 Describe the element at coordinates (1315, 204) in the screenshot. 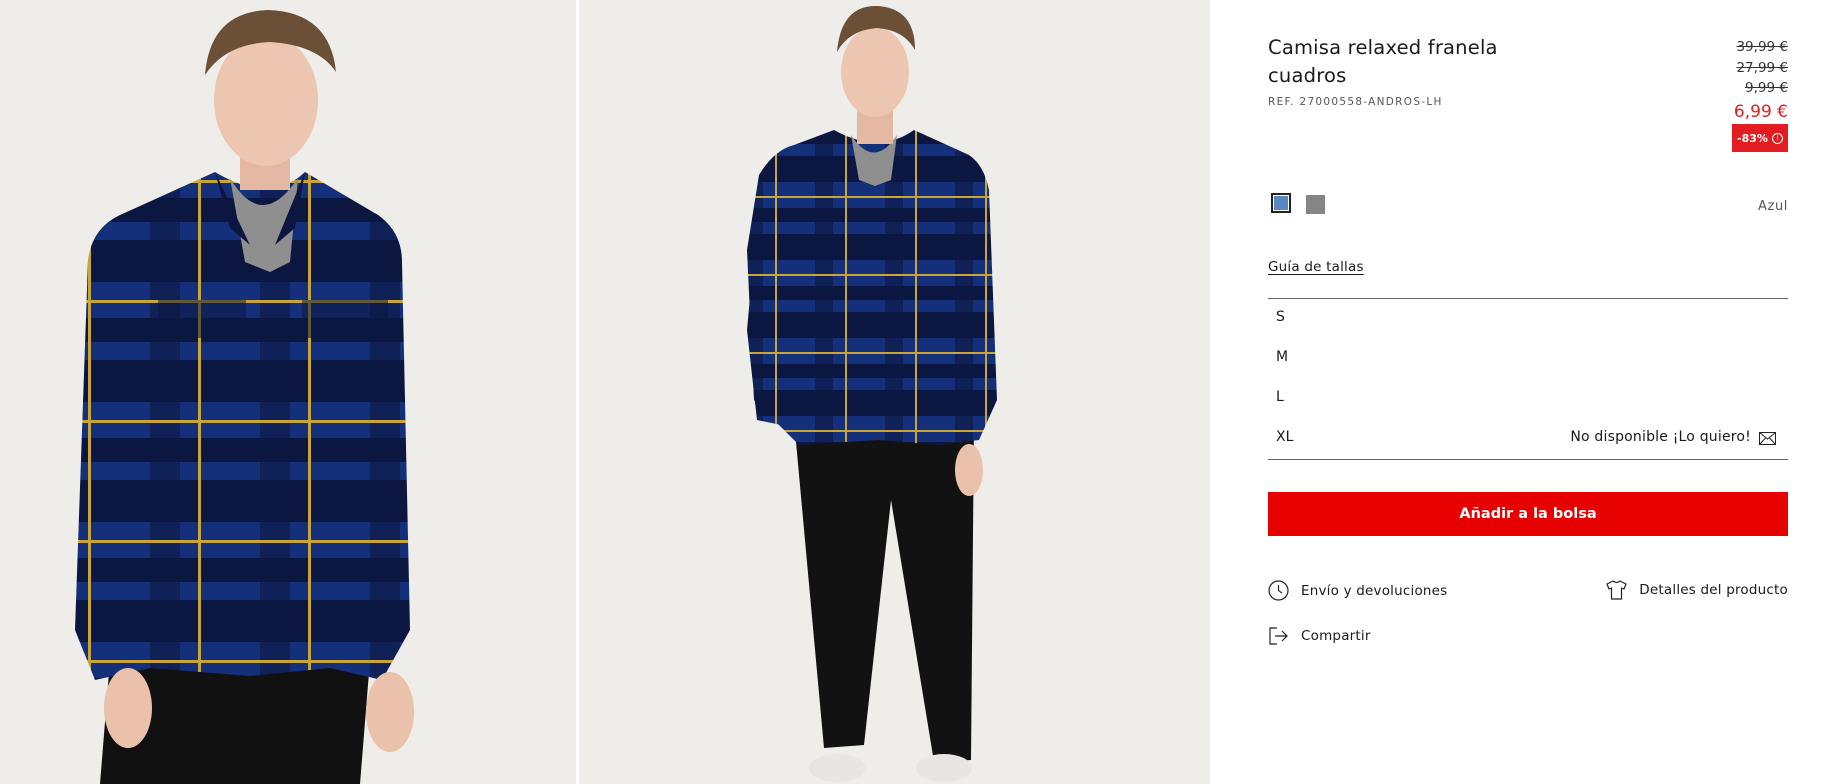

I see `color-swatch-grey` at that location.